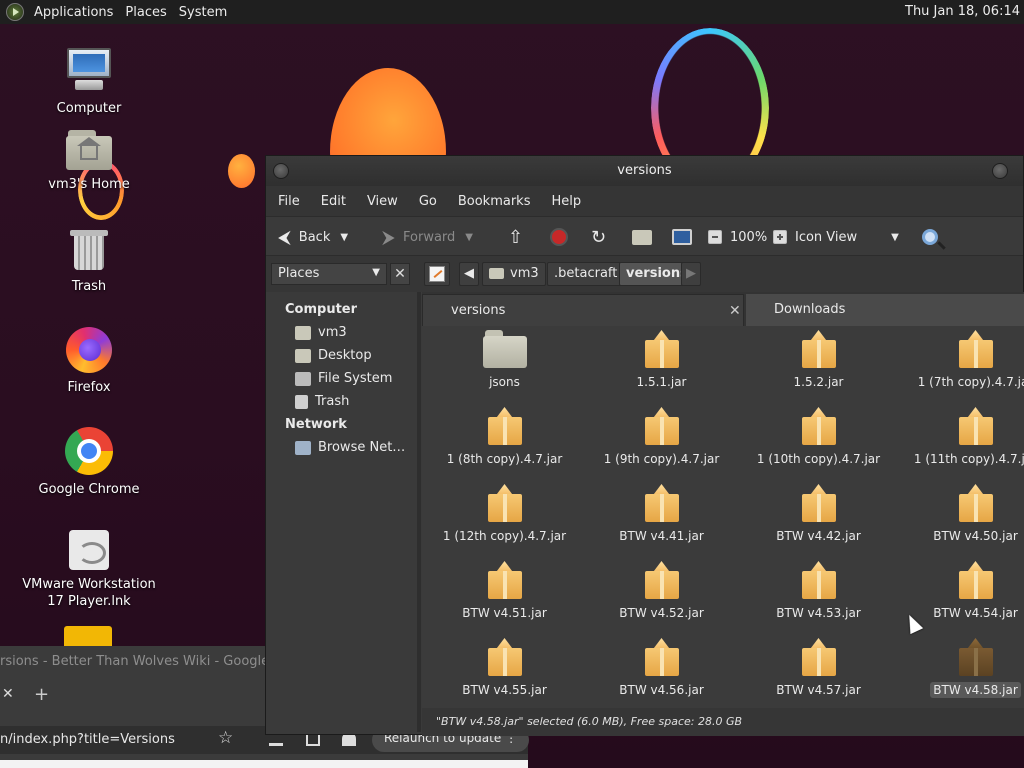  Describe the element at coordinates (780, 237) in the screenshot. I see `zoom-in-icon` at that location.